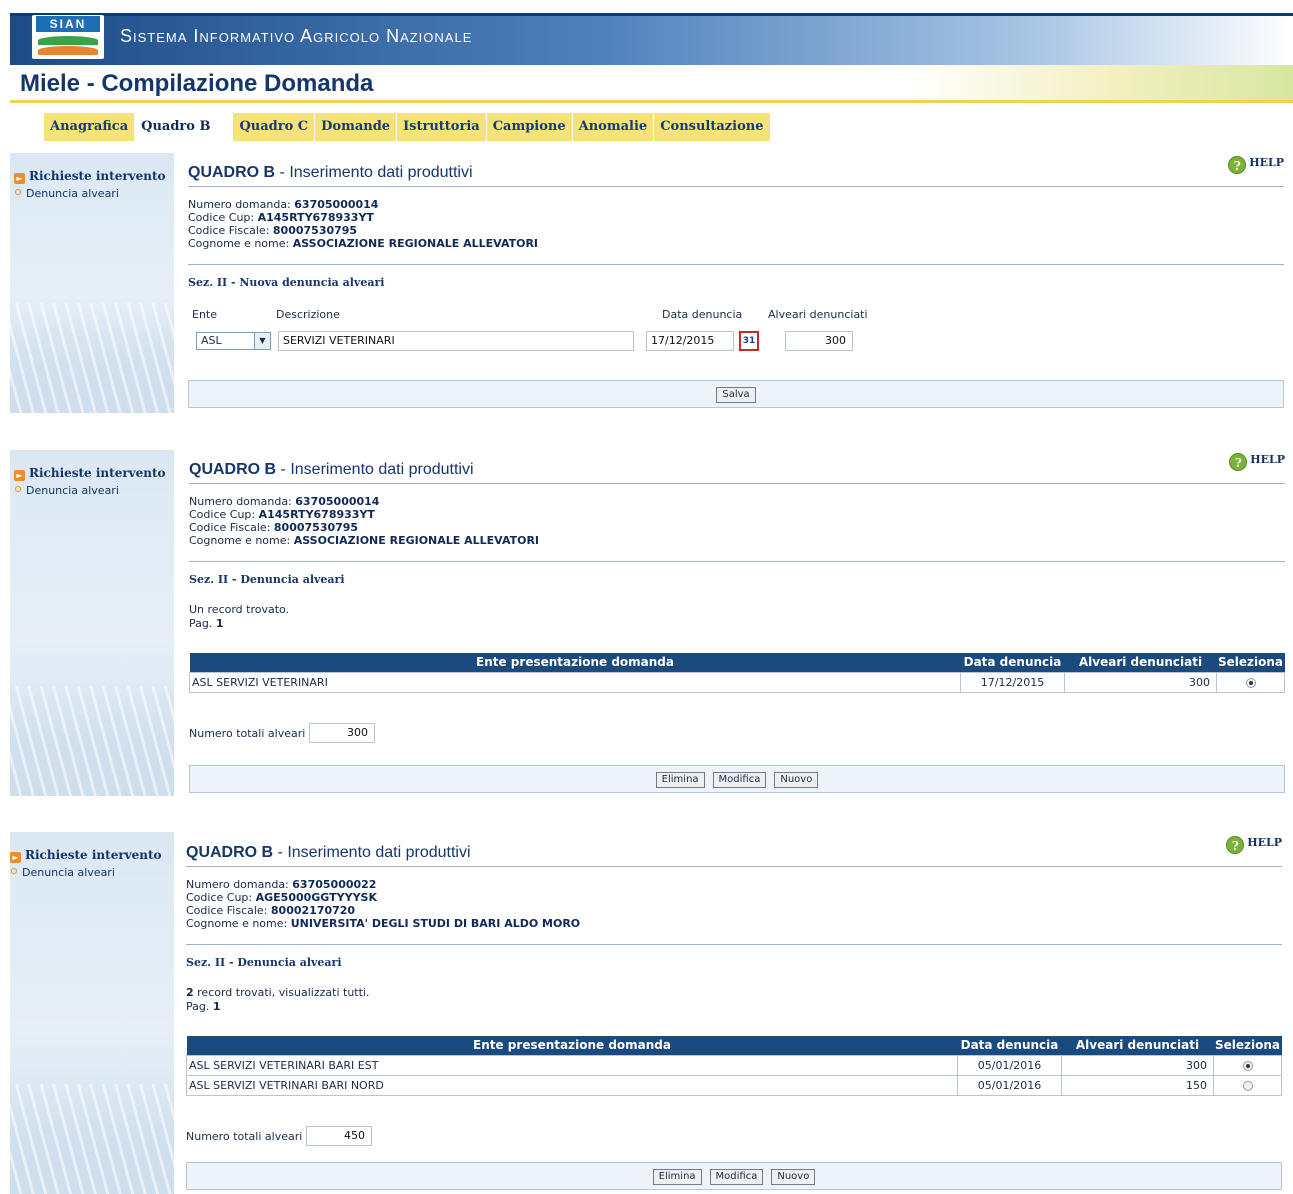  What do you see at coordinates (1009, 1065) in the screenshot?
I see `cell-data: 05/01/2016` at bounding box center [1009, 1065].